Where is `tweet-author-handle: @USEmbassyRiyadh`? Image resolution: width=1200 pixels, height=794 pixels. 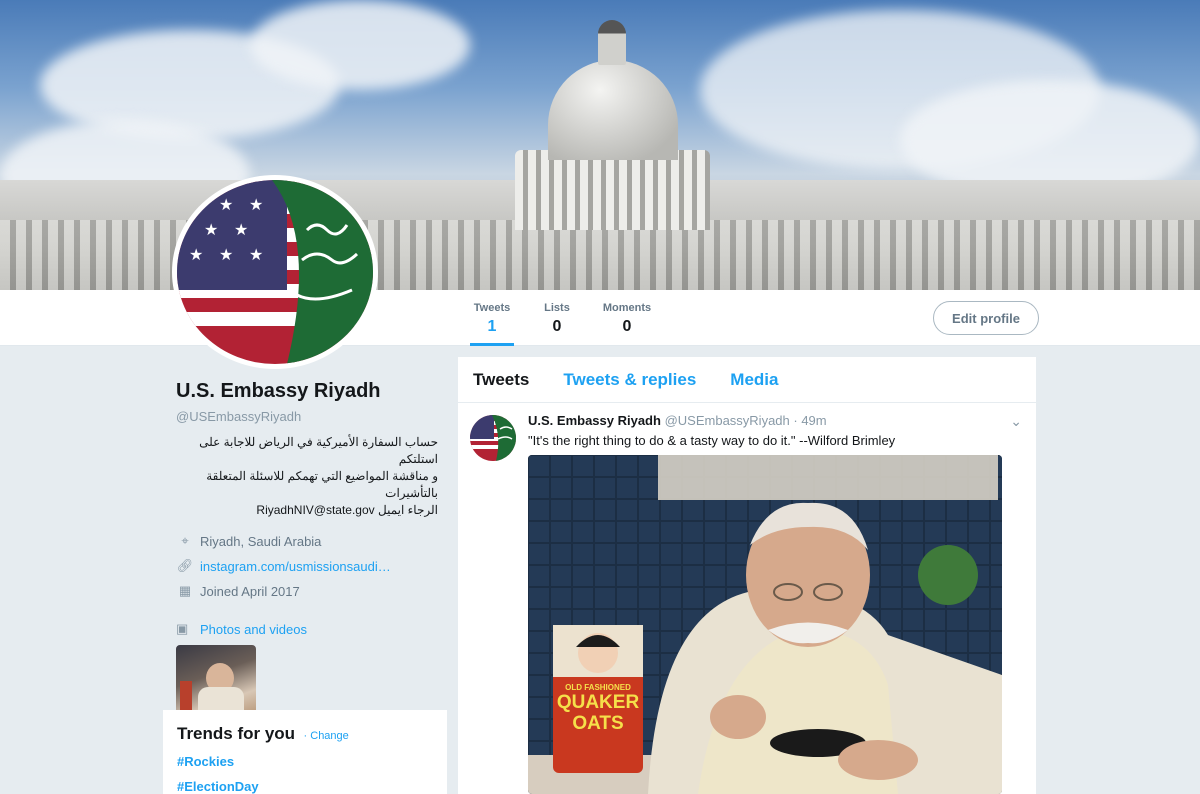 tweet-author-handle: @USEmbassyRiyadh is located at coordinates (727, 420).